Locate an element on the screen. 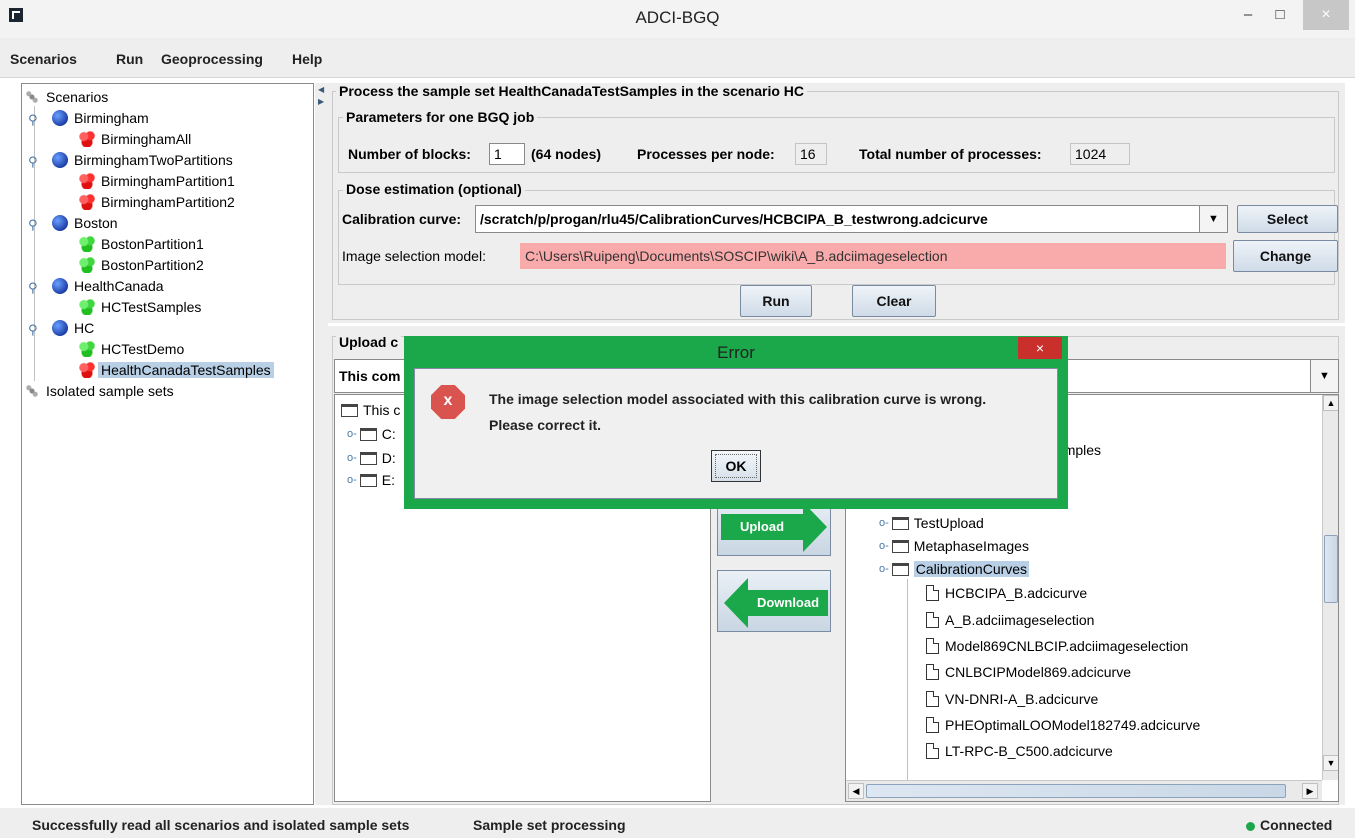 This screenshot has height=838, width=1355. maximize-button: □ is located at coordinates (1280, 15).